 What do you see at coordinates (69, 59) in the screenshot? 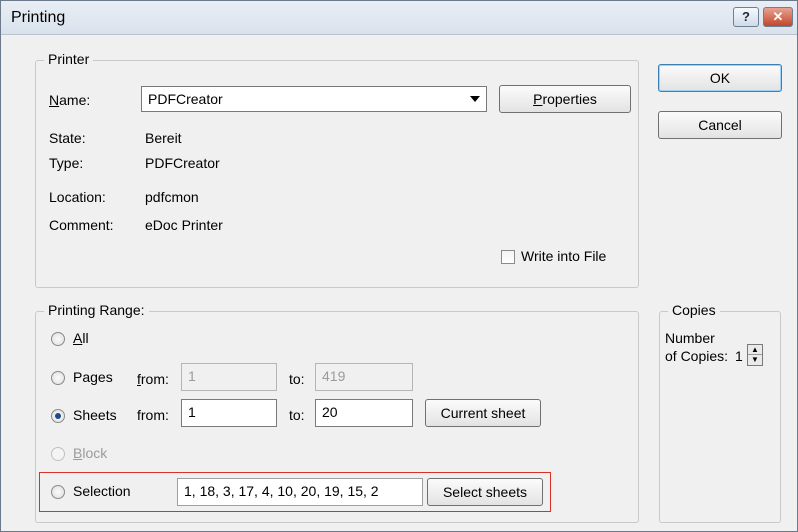
I see `printer-legend: Printer` at bounding box center [69, 59].